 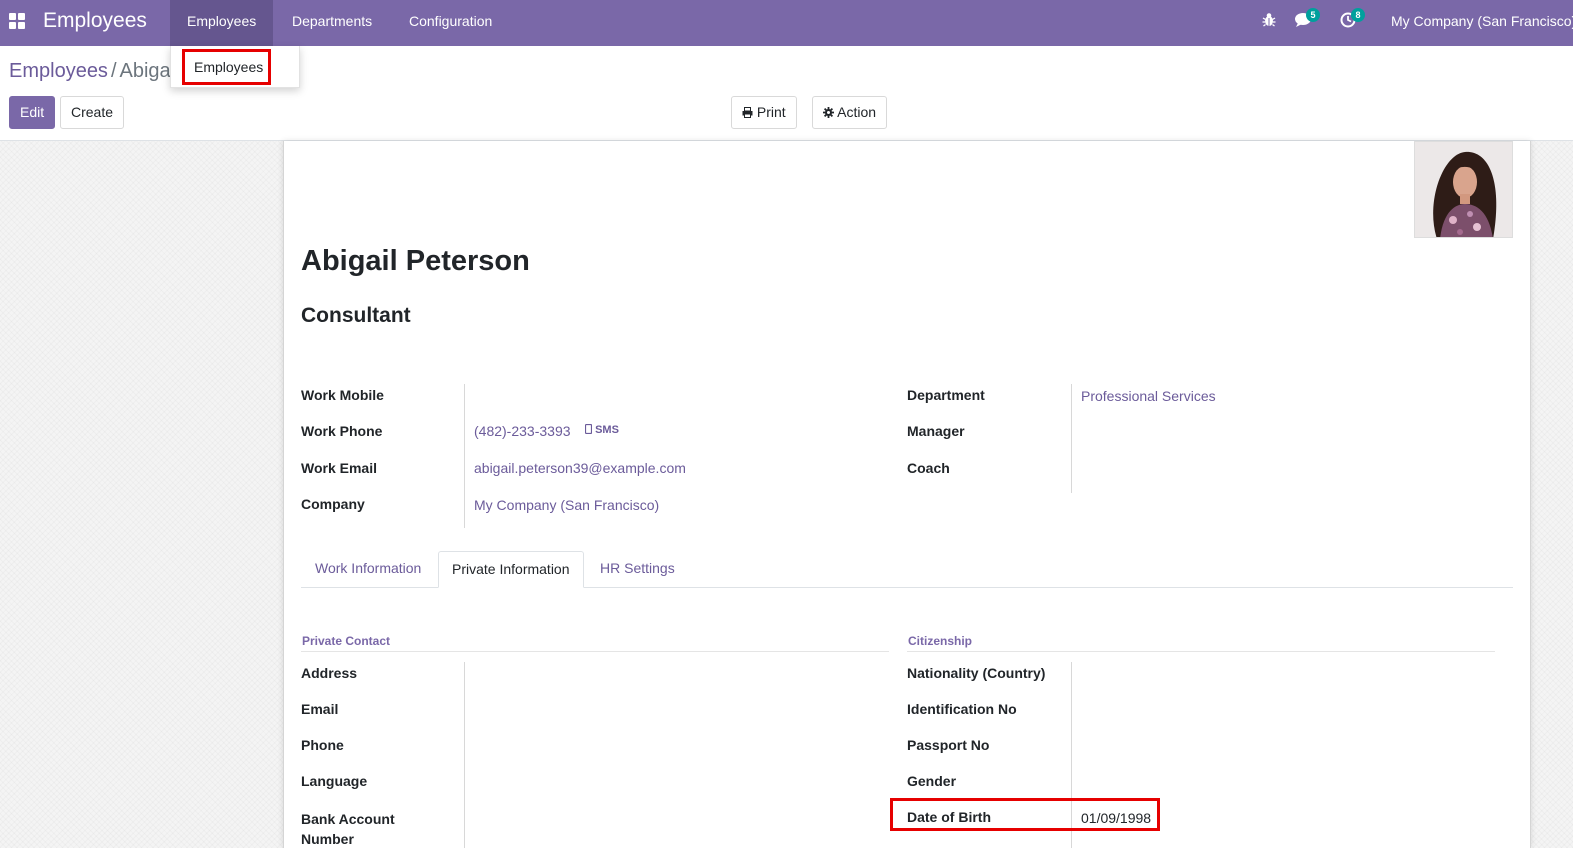 I want to click on mobile-icon, so click(x=589, y=429).